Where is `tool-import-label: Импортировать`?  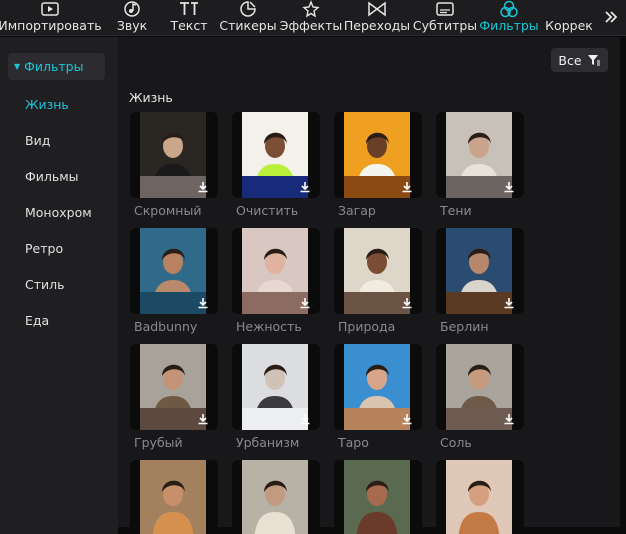
tool-import-label: Импортировать is located at coordinates (51, 25).